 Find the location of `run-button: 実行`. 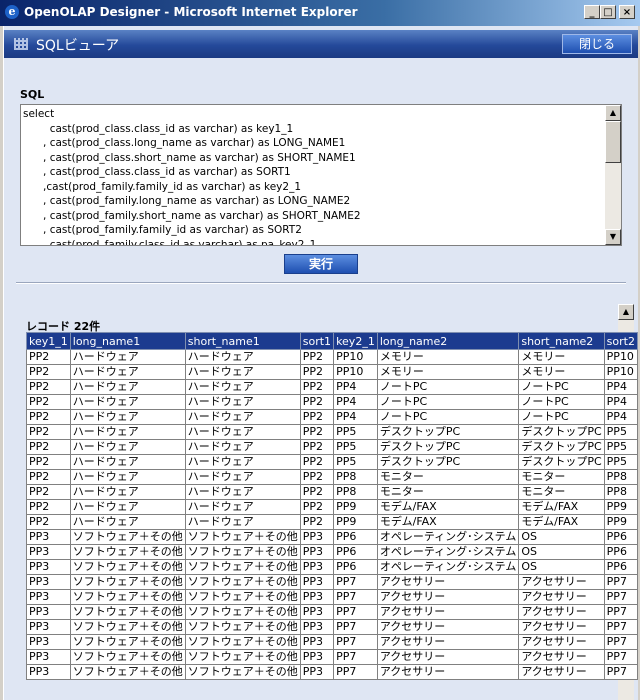

run-button: 実行 is located at coordinates (321, 264).